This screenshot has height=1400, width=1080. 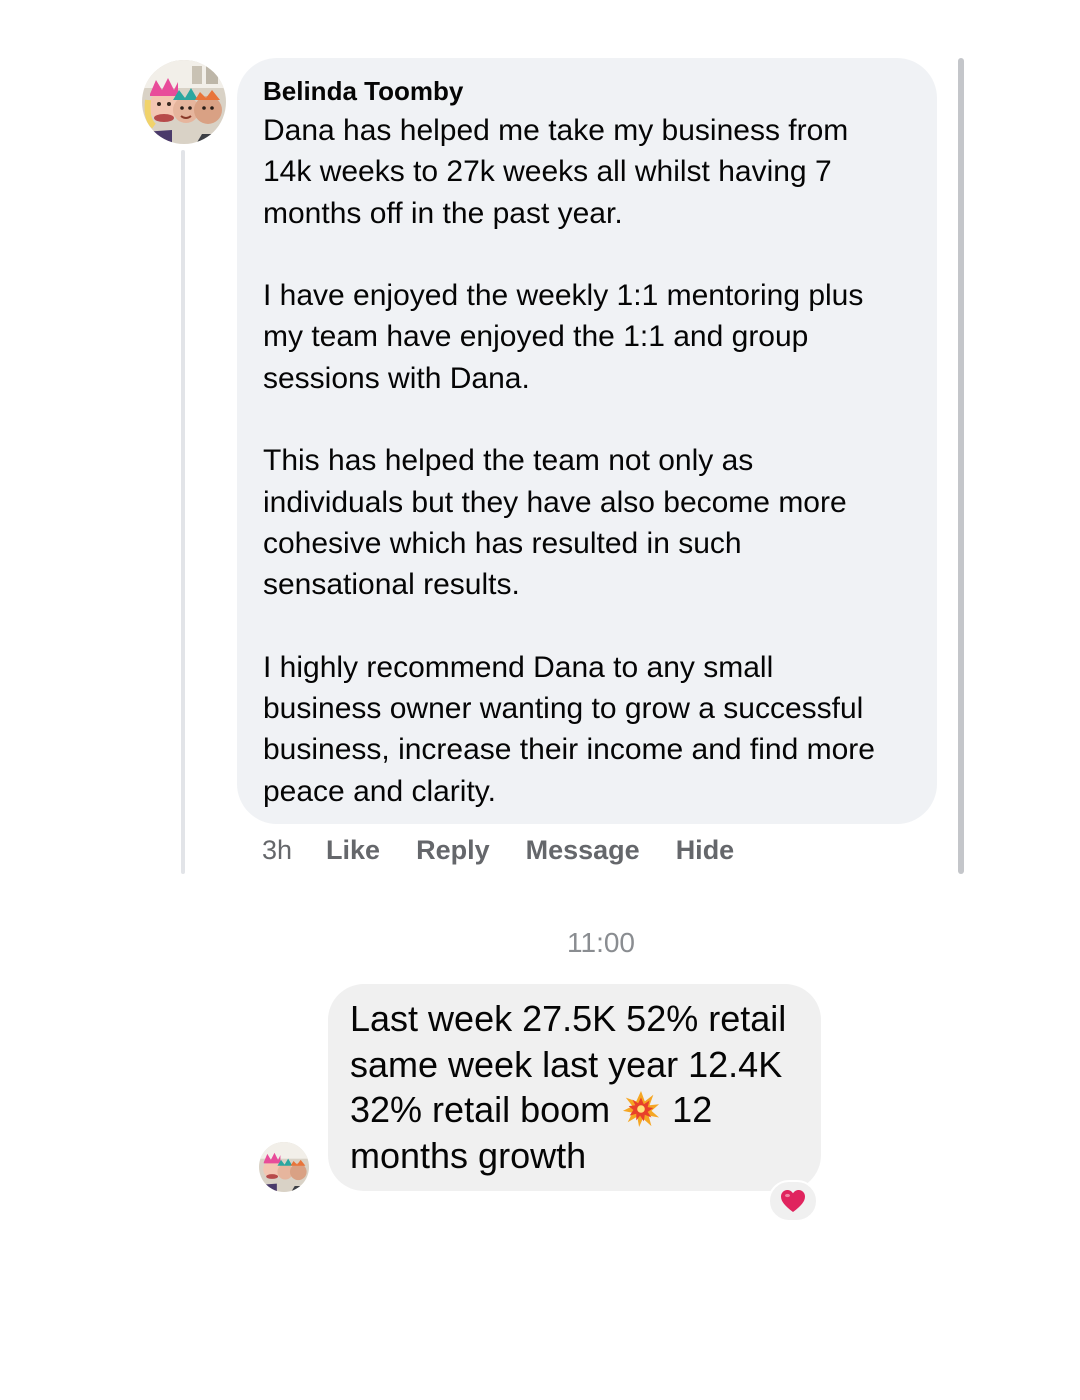 I want to click on message-timestamp: 11:00, so click(x=601, y=942).